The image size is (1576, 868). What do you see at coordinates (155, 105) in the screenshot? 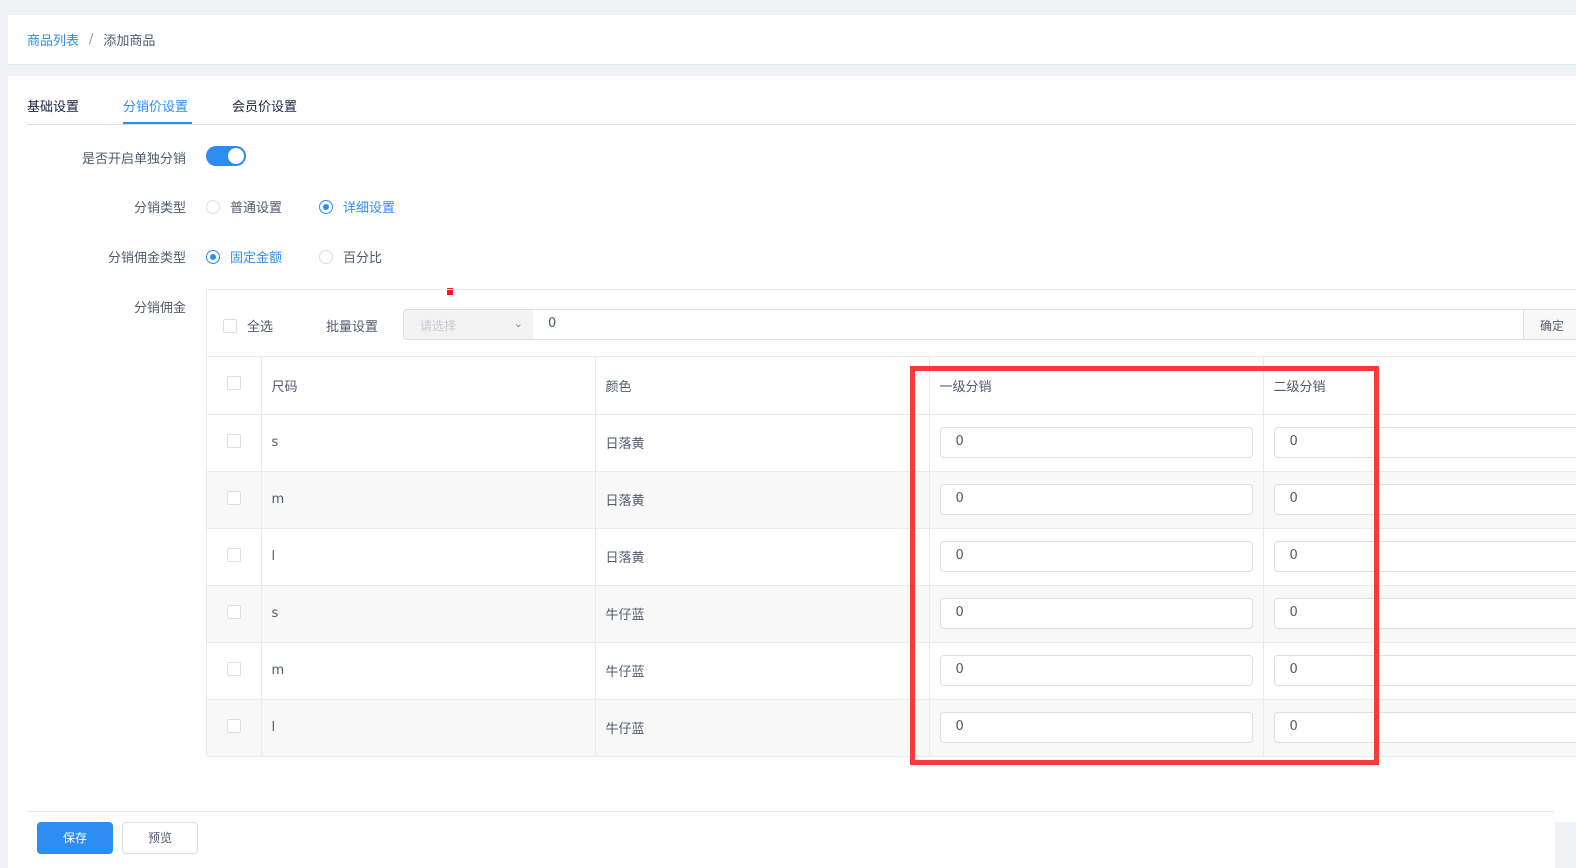
I see `tab-distribution-price: 分销价设置` at bounding box center [155, 105].